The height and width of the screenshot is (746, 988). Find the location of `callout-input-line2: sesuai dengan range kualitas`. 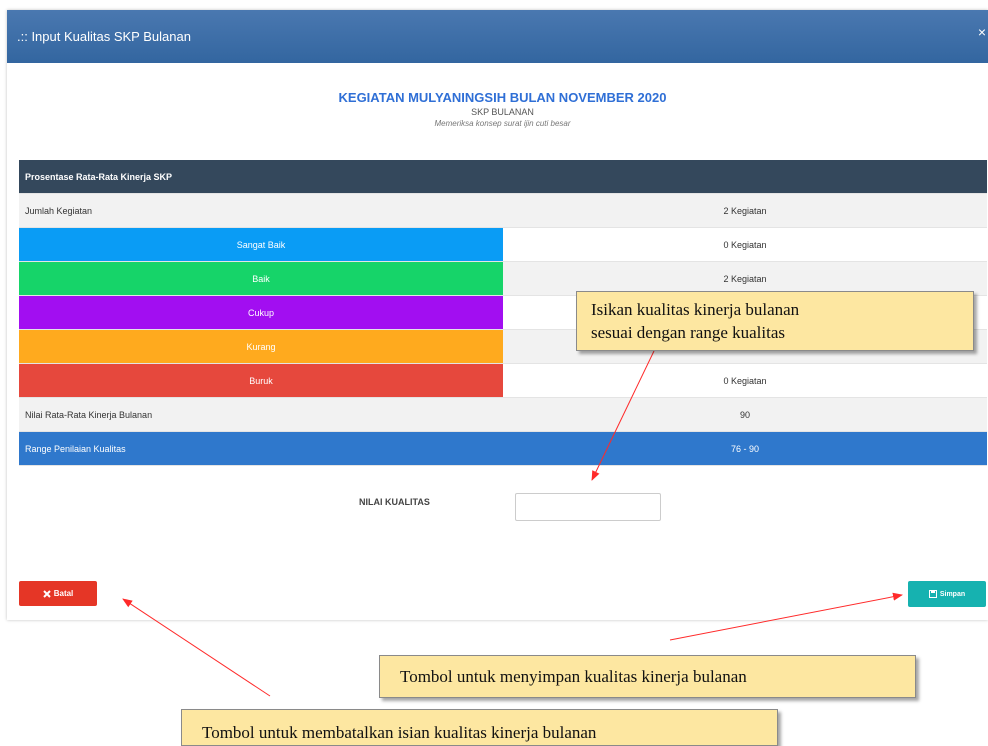

callout-input-line2: sesuai dengan range kualitas is located at coordinates (688, 332).